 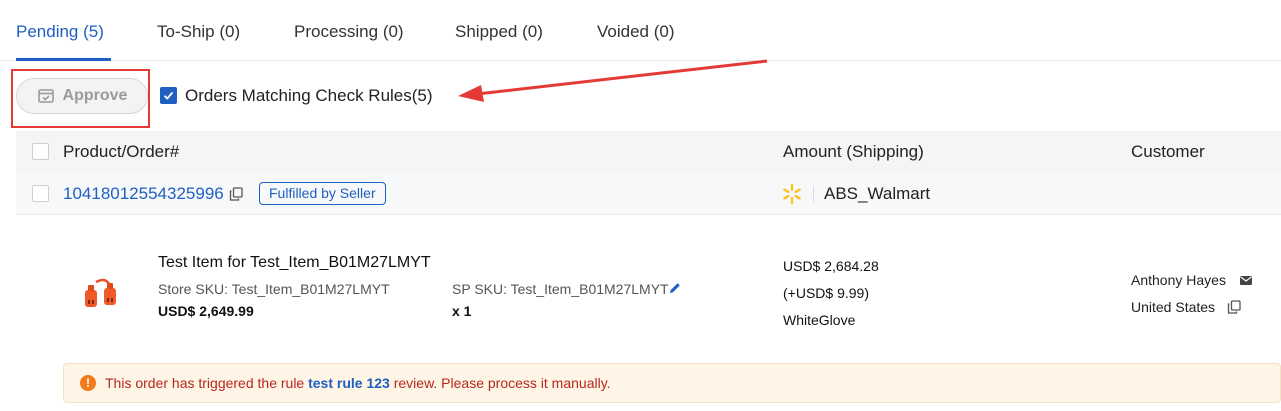 What do you see at coordinates (499, 32) in the screenshot?
I see `tab-shipped: Shipped (0)` at bounding box center [499, 32].